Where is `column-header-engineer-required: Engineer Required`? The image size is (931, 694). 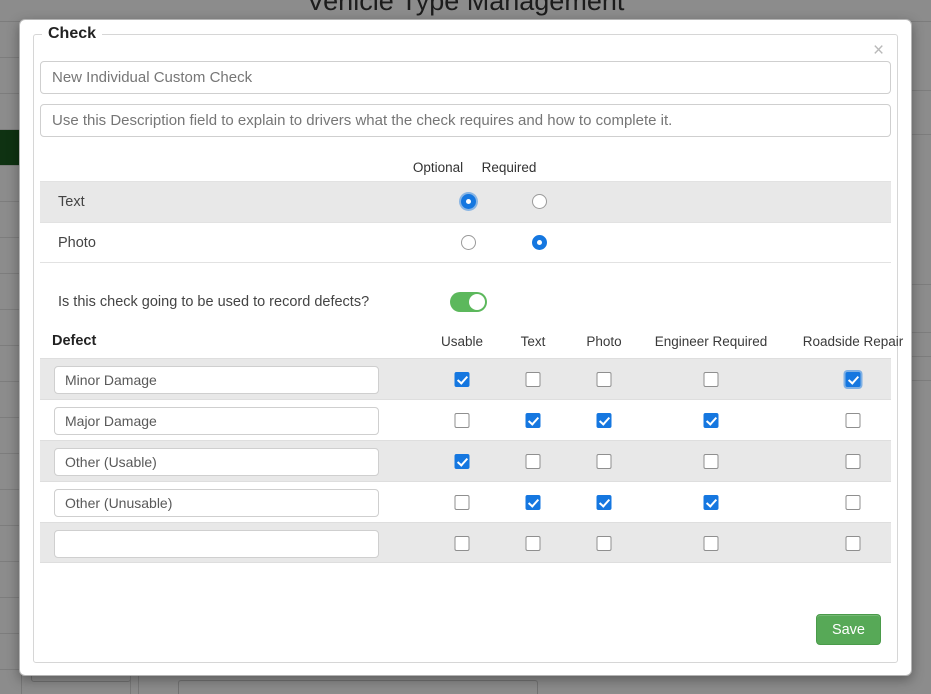
column-header-engineer-required: Engineer Required is located at coordinates (711, 341).